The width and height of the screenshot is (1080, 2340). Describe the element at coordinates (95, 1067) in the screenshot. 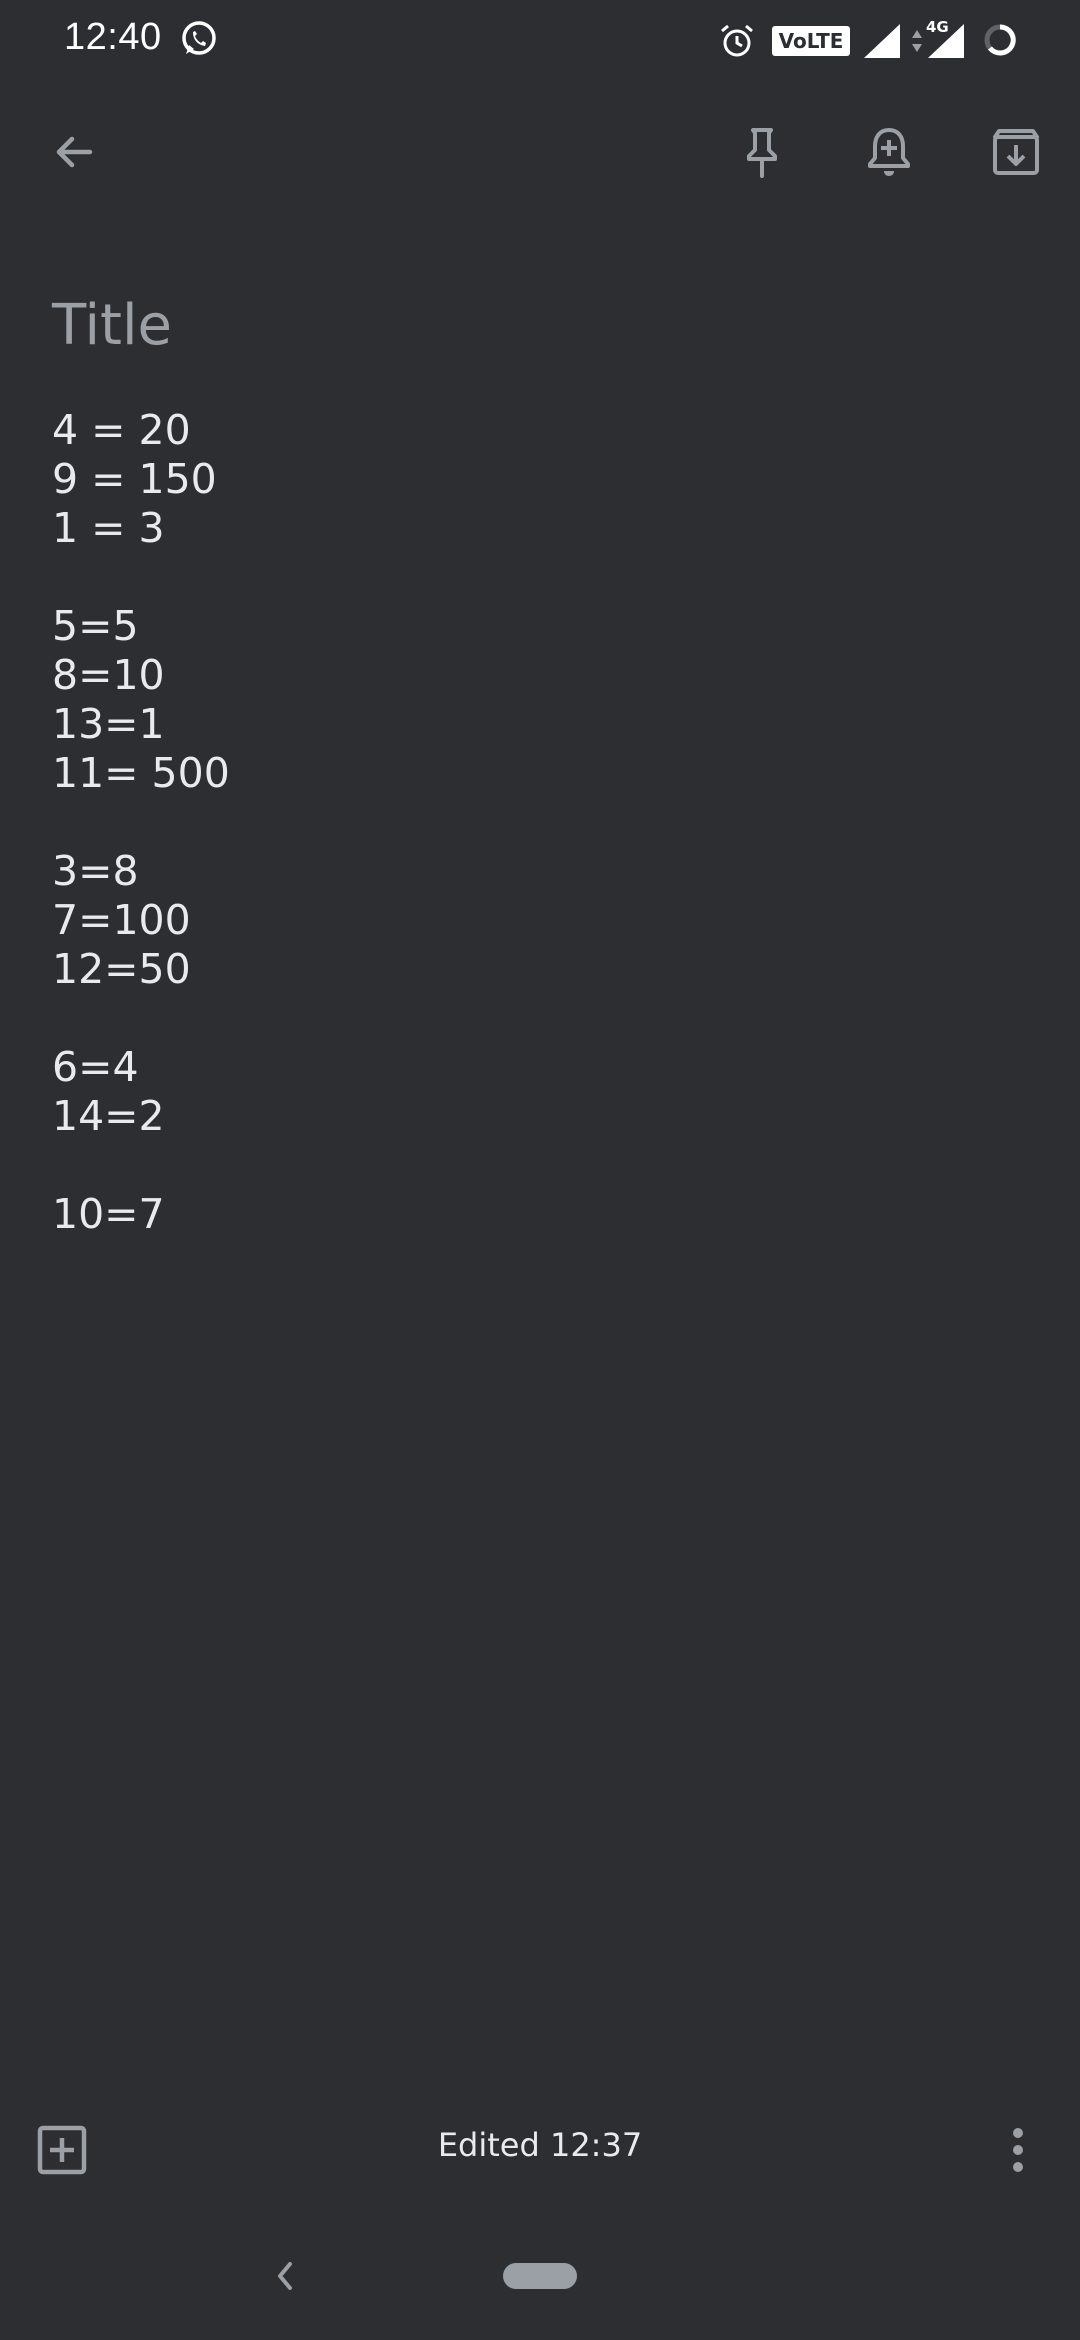

I see `note-line: 6=4` at that location.